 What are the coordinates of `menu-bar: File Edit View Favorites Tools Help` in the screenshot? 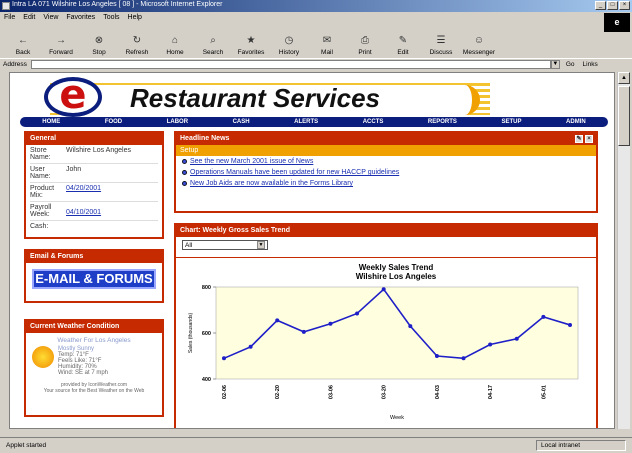 It's located at (316, 18).